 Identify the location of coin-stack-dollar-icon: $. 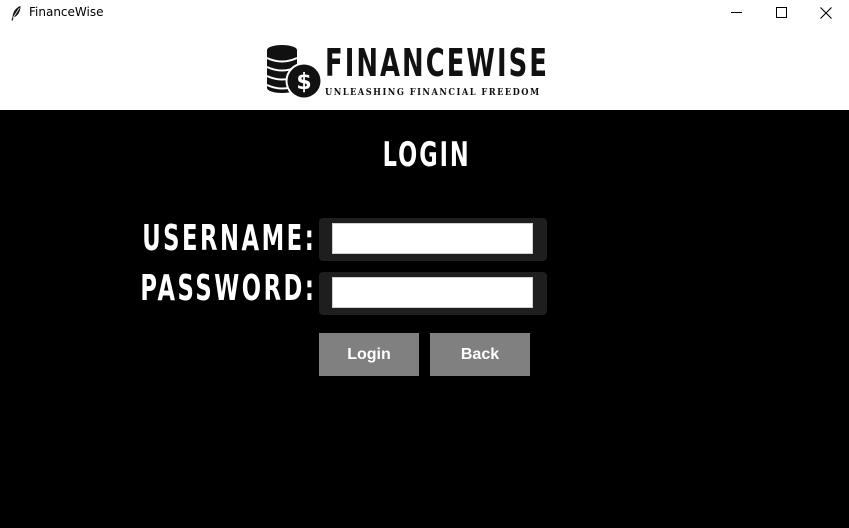
(294, 72).